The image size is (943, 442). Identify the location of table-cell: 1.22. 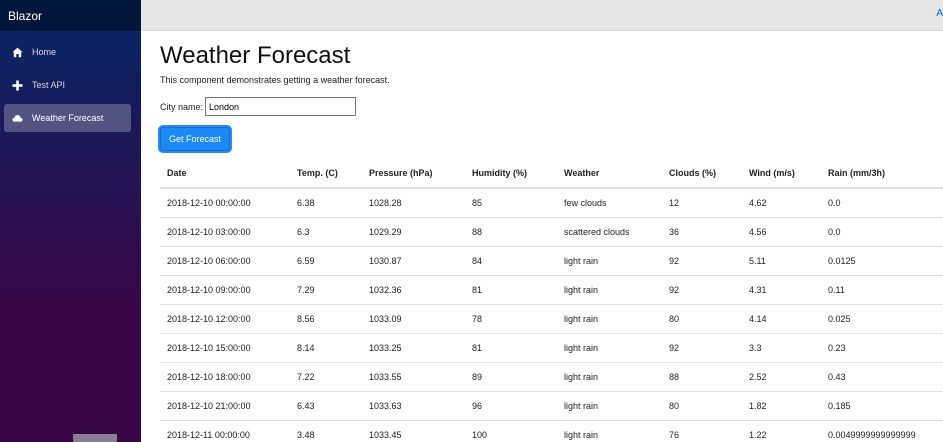
(781, 430).